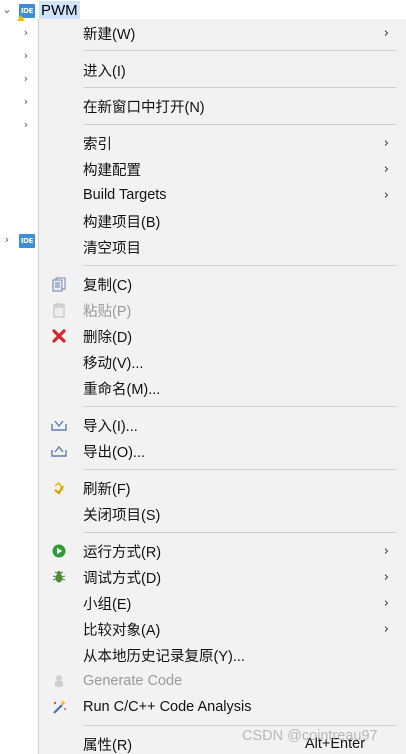 Image resolution: width=406 pixels, height=754 pixels. I want to click on menu-item-build-targets: Build Targets ›, so click(222, 195).